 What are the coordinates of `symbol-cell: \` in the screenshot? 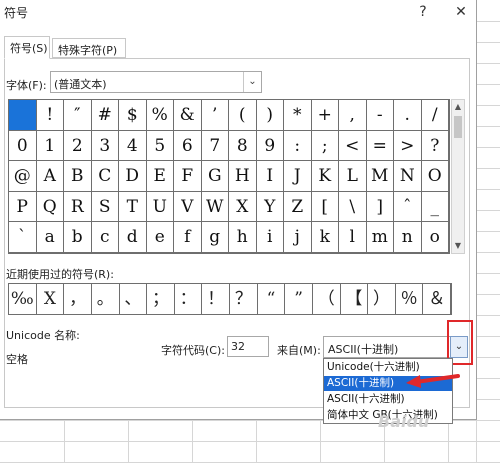 It's located at (353, 207).